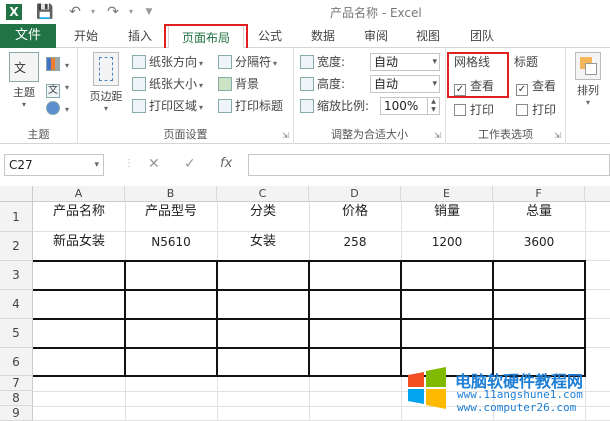 The image size is (610, 421). I want to click on print-area-label: 打印区域, so click(173, 106).